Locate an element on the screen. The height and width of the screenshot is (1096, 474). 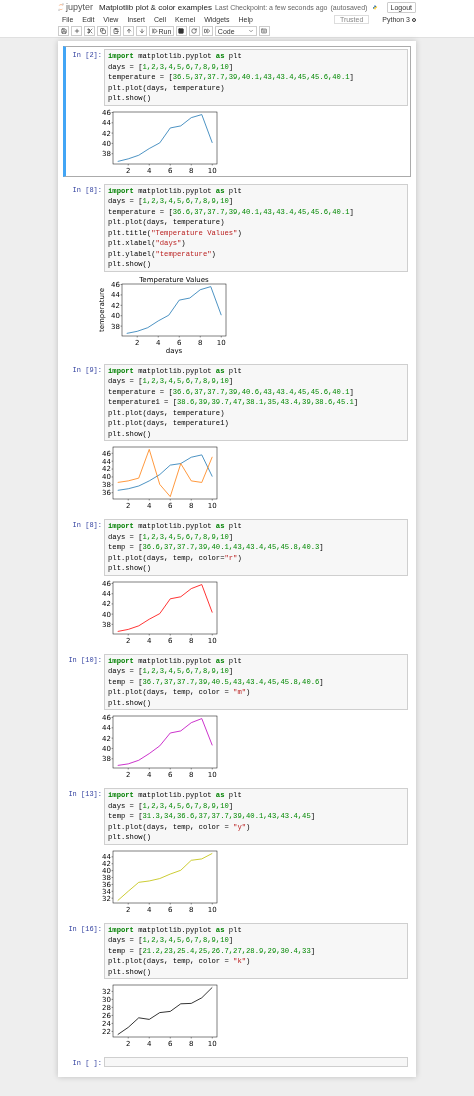
copy-button is located at coordinates (102, 31).